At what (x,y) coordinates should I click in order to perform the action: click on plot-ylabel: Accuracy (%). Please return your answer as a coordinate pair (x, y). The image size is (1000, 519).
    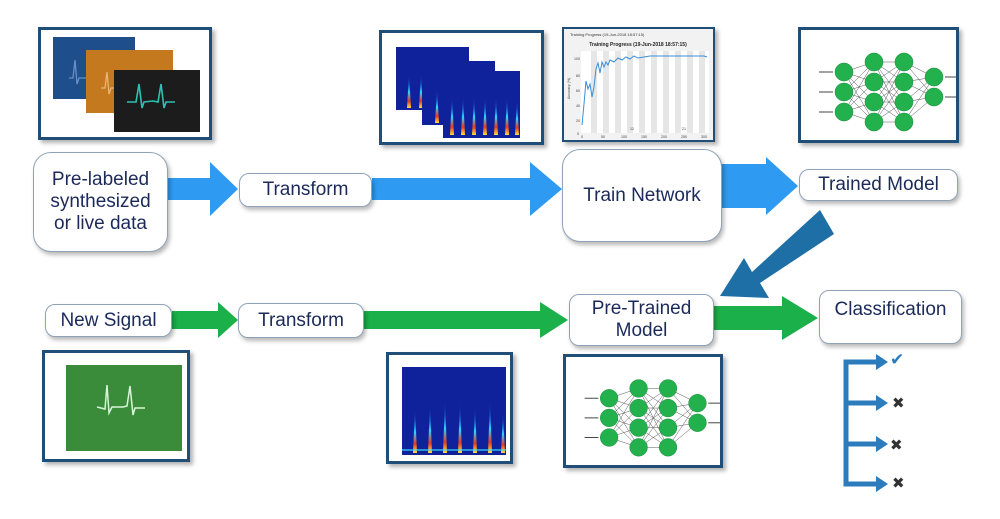
    Looking at the image, I should click on (569, 88).